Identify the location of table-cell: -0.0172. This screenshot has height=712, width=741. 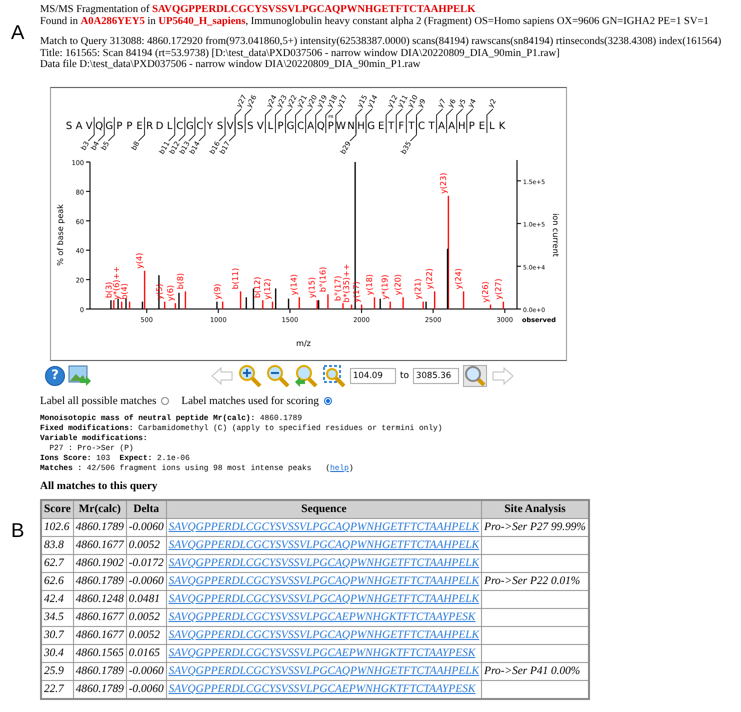
(146, 563).